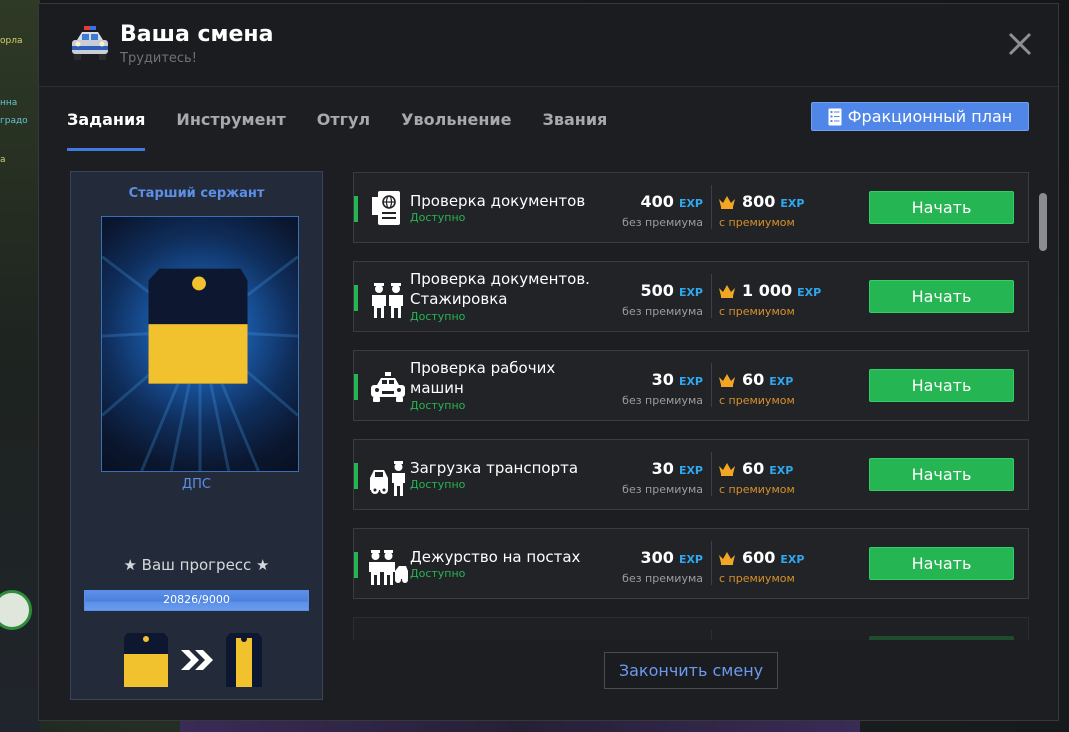 The height and width of the screenshot is (732, 1069). I want to click on task-premium-exp: 800 EXP, so click(761, 201).